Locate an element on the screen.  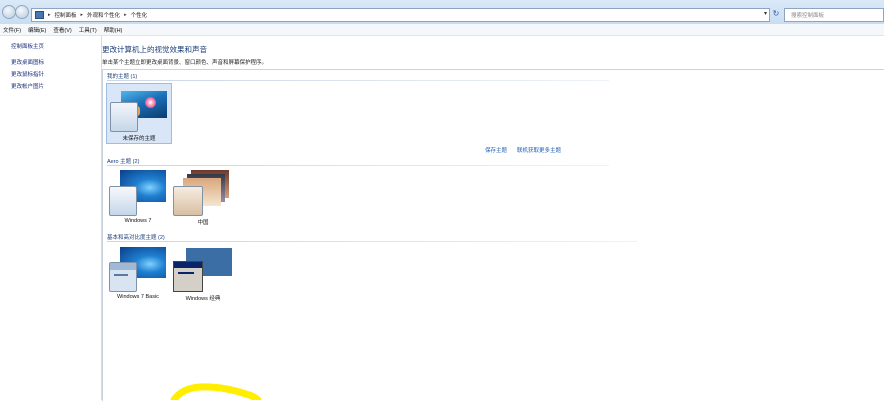
basic-themes-heading: 基本和高对比度主题 (2) is located at coordinates (136, 238).